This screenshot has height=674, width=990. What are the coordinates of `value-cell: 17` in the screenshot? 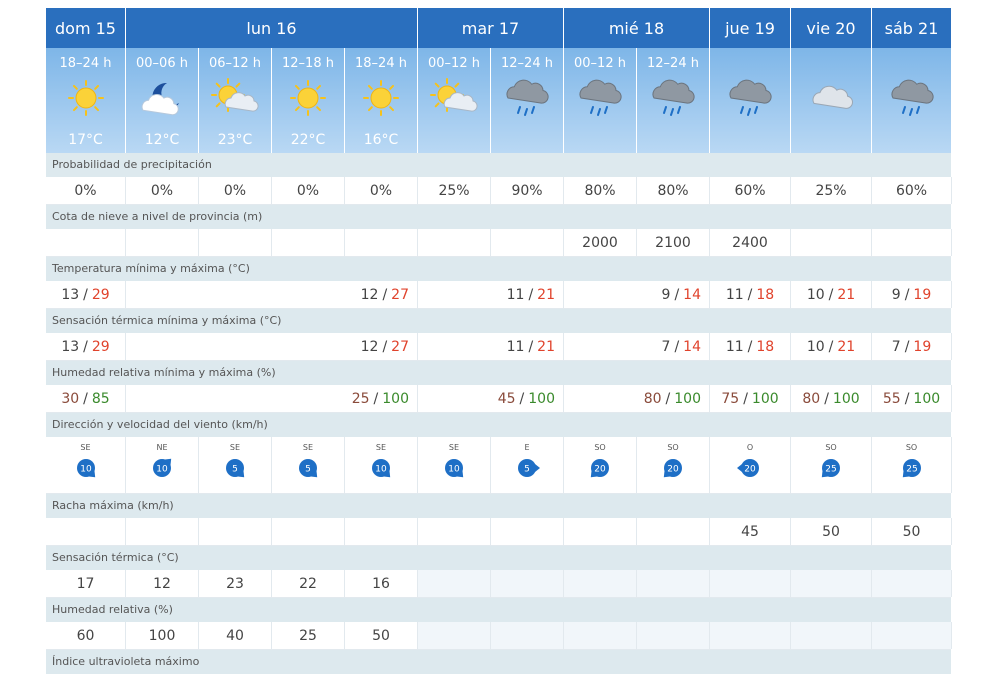 It's located at (86, 583).